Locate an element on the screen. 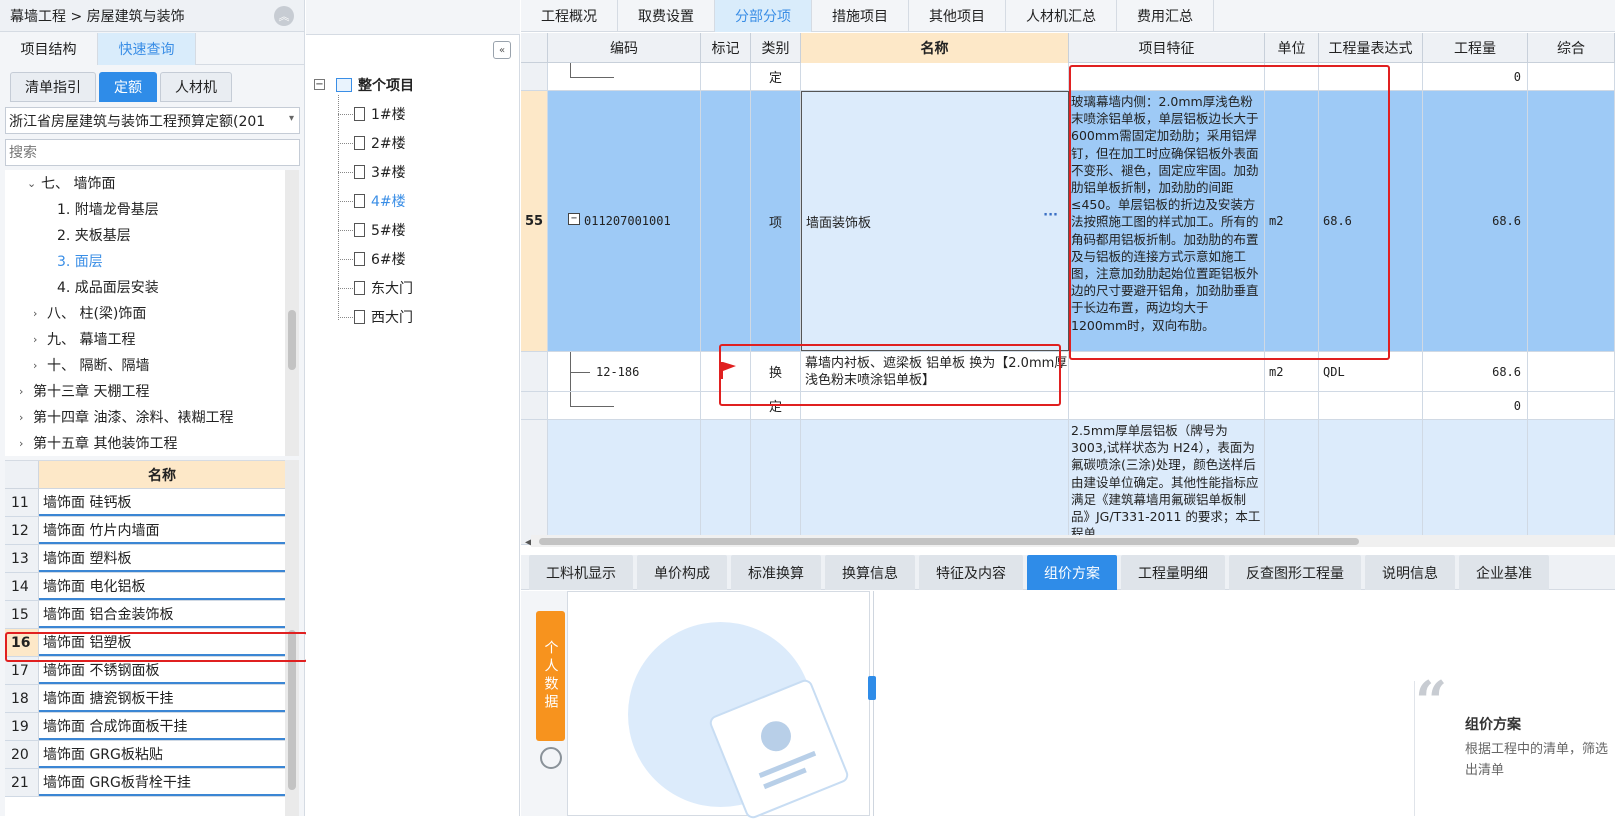 The width and height of the screenshot is (1615, 821). table-row-selected: 16 墙饰面 铝塑板 is located at coordinates (145, 643).